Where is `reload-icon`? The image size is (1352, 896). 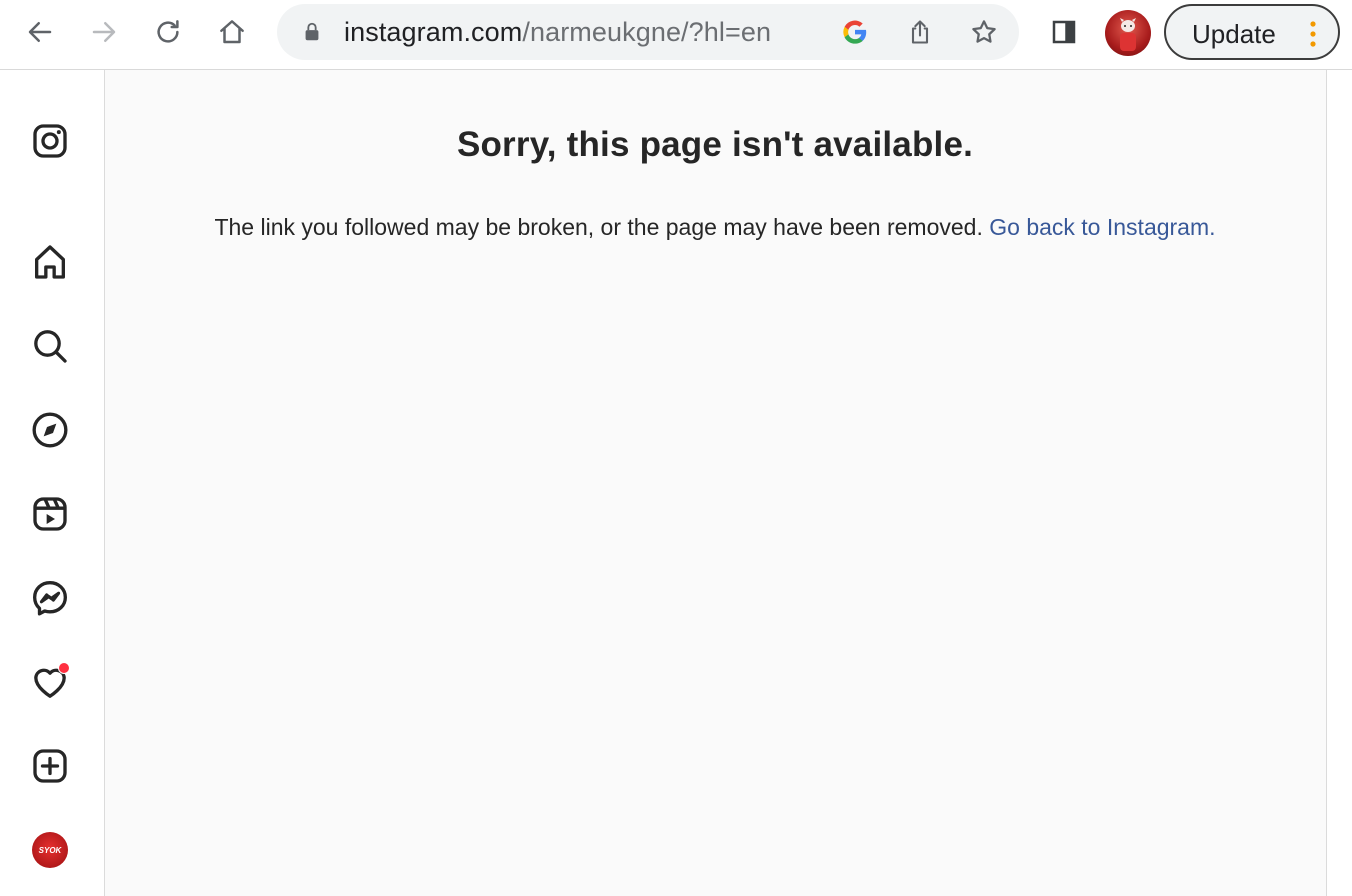
reload-icon is located at coordinates (168, 31).